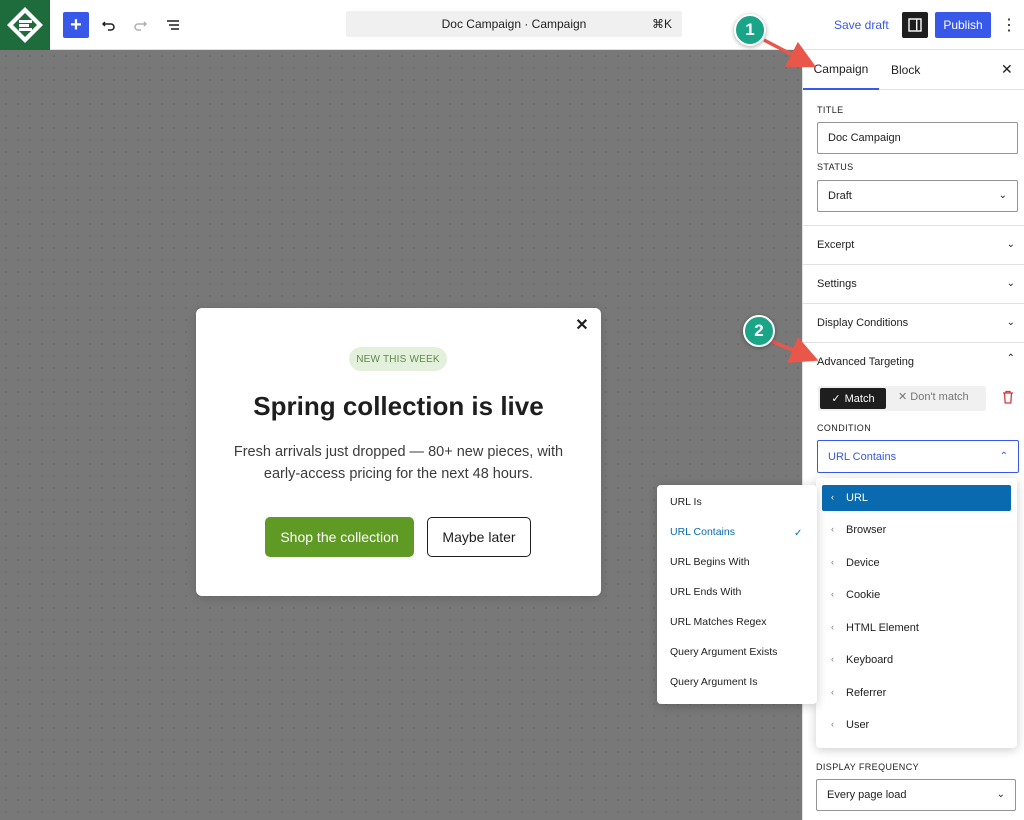 The width and height of the screenshot is (1024, 820). What do you see at coordinates (339, 537) in the screenshot?
I see `shop-collection-button: Shop the collection` at bounding box center [339, 537].